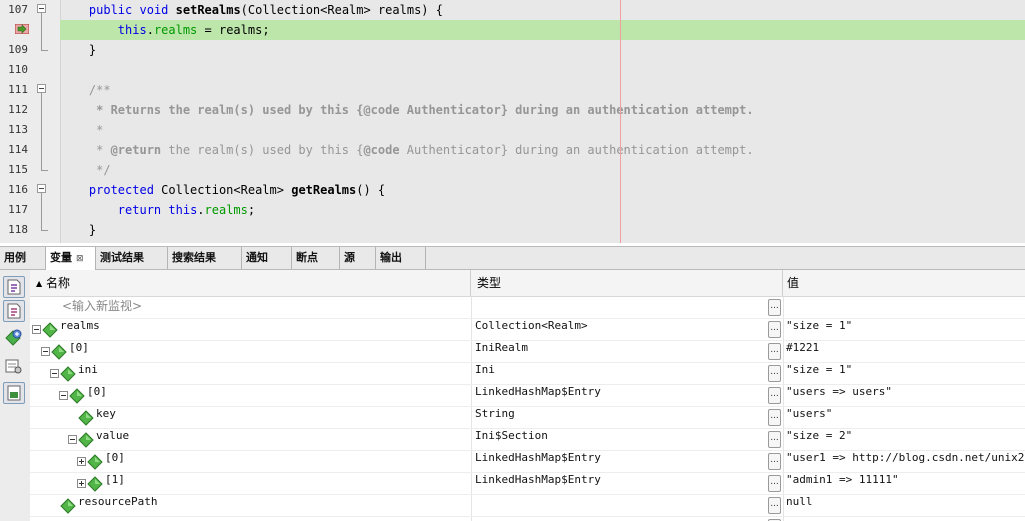 Image resolution: width=1025 pixels, height=521 pixels. Describe the element at coordinates (542, 210) in the screenshot. I see `code-line: return this.realms;` at that location.